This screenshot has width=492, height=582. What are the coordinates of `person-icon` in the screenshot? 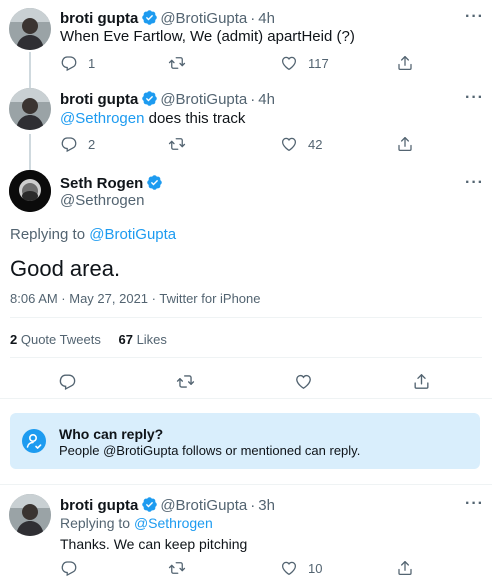 It's located at (34, 441).